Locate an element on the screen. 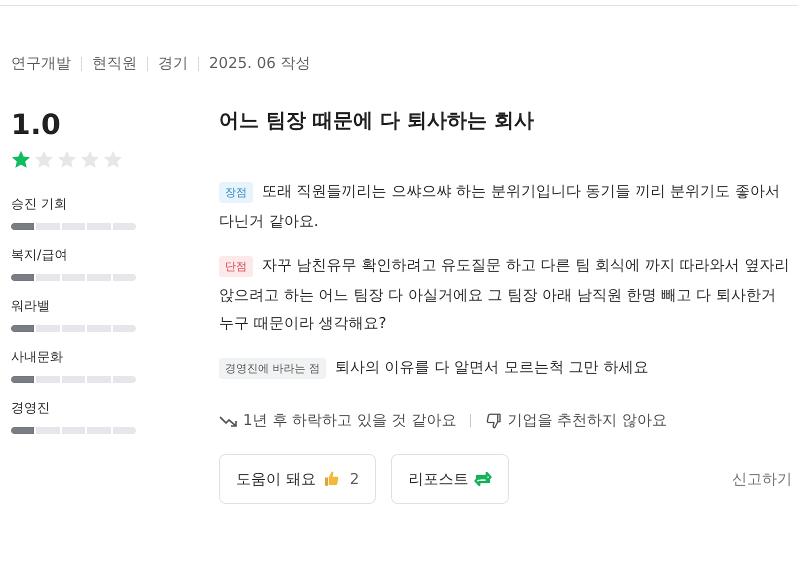 Image resolution: width=798 pixels, height=563 pixels. category-label: 워라밸 is located at coordinates (31, 306).